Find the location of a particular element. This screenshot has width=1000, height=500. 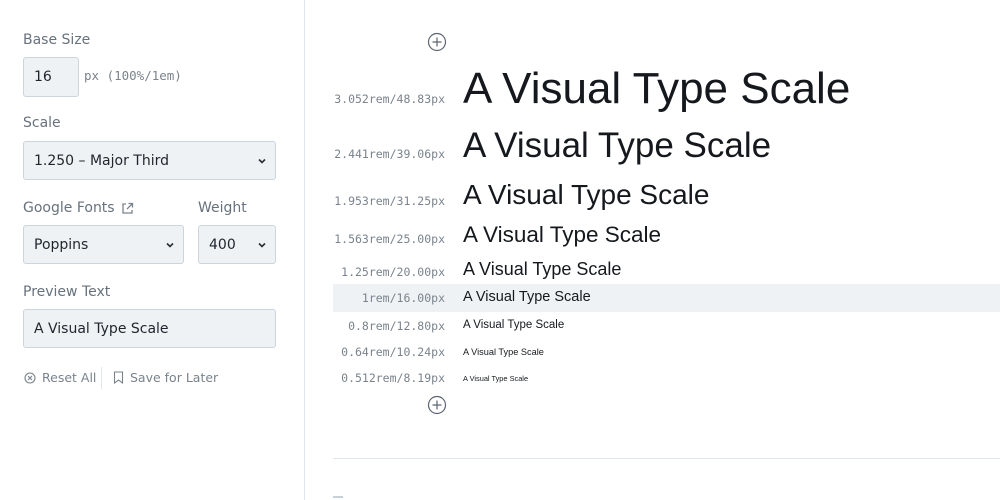

scale-row: 0.512rem/8.19px A Visual Type Scale is located at coordinates (666, 380).